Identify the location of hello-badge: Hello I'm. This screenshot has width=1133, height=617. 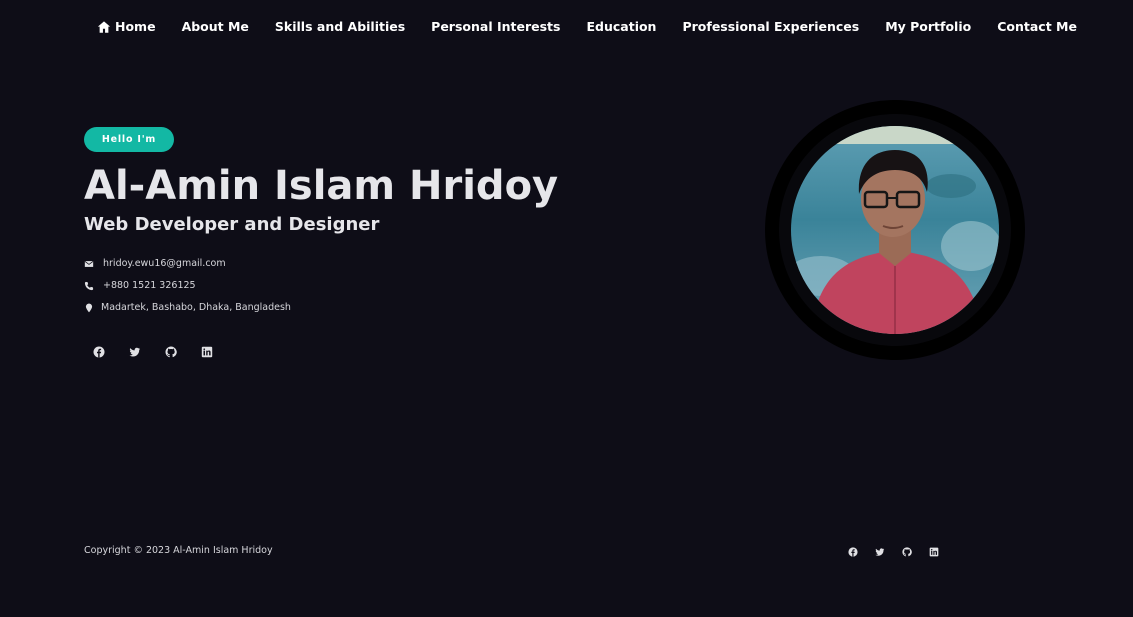
(129, 139).